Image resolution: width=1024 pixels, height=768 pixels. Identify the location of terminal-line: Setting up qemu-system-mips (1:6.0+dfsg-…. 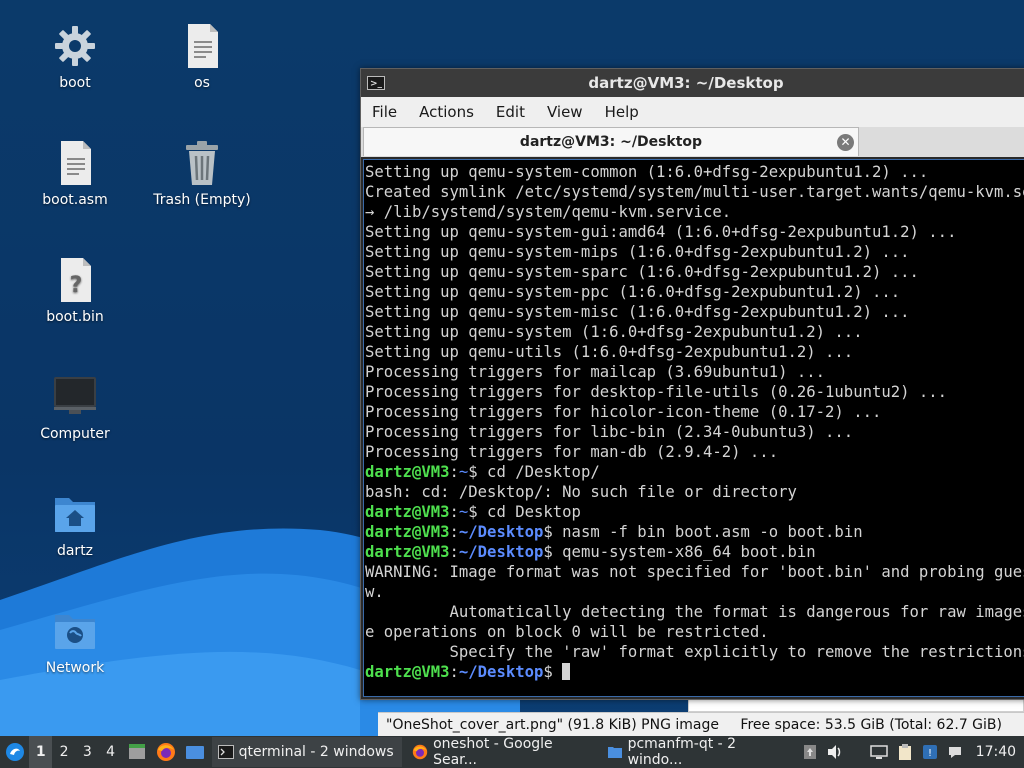
(637, 252).